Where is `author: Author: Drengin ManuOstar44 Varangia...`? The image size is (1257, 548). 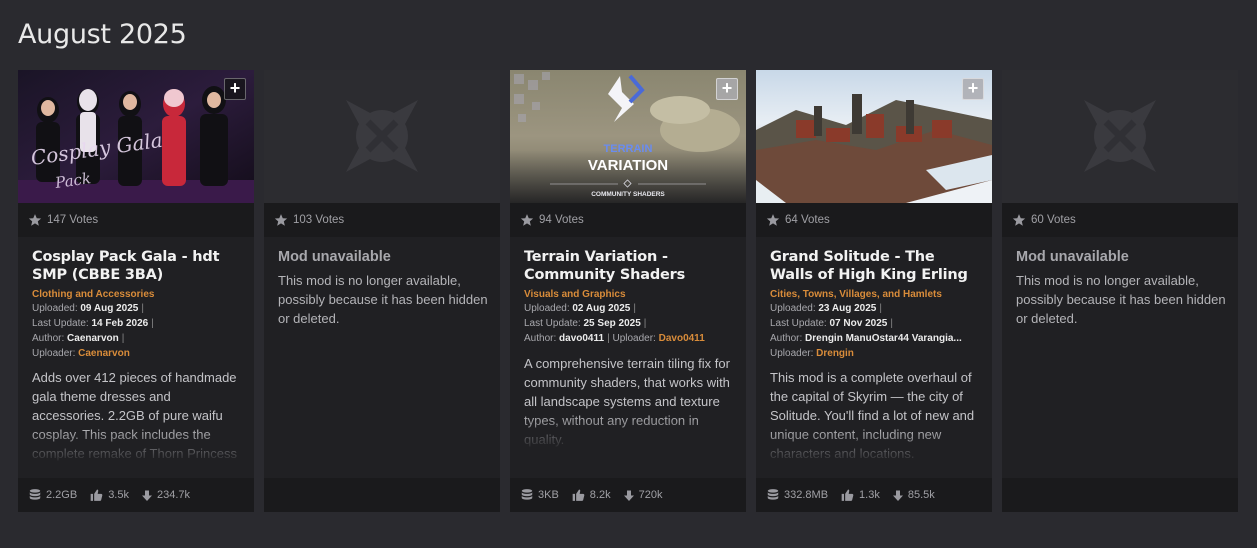 author: Author: Drengin ManuOstar44 Varangia... is located at coordinates (866, 338).